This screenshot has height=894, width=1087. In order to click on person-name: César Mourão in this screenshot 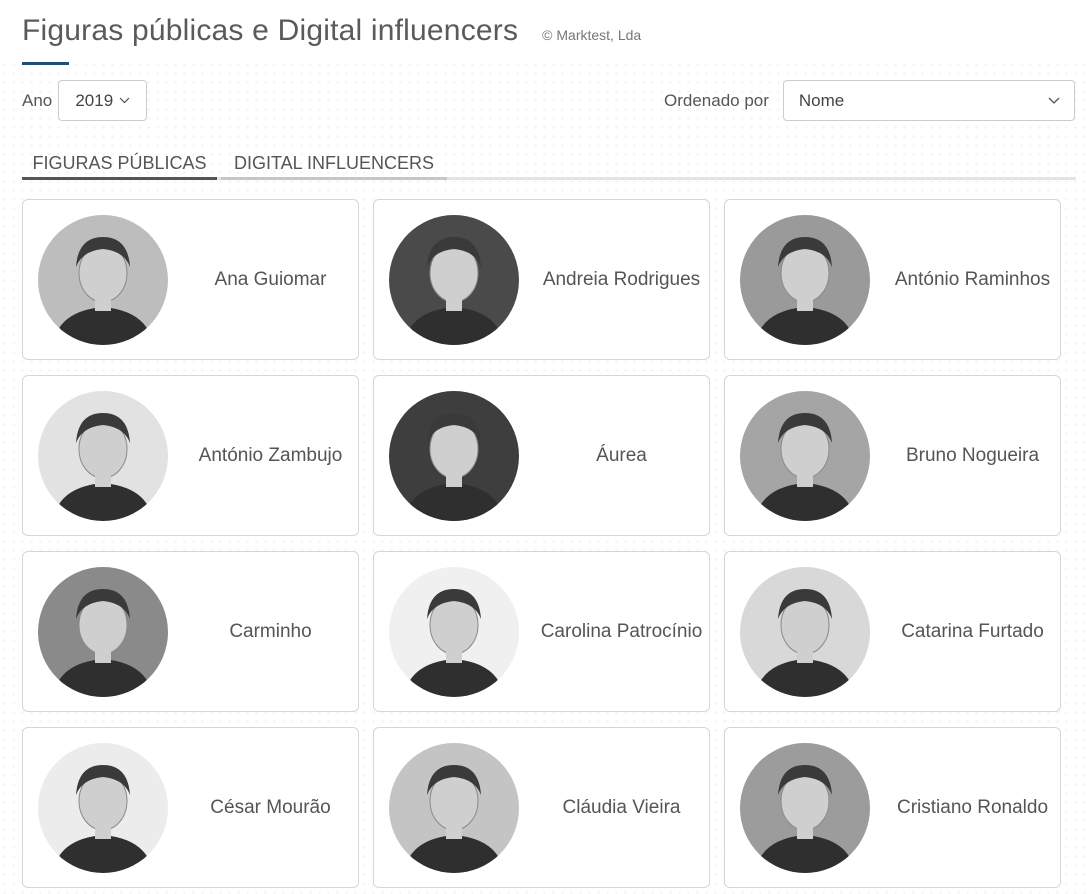, I will do `click(270, 807)`.